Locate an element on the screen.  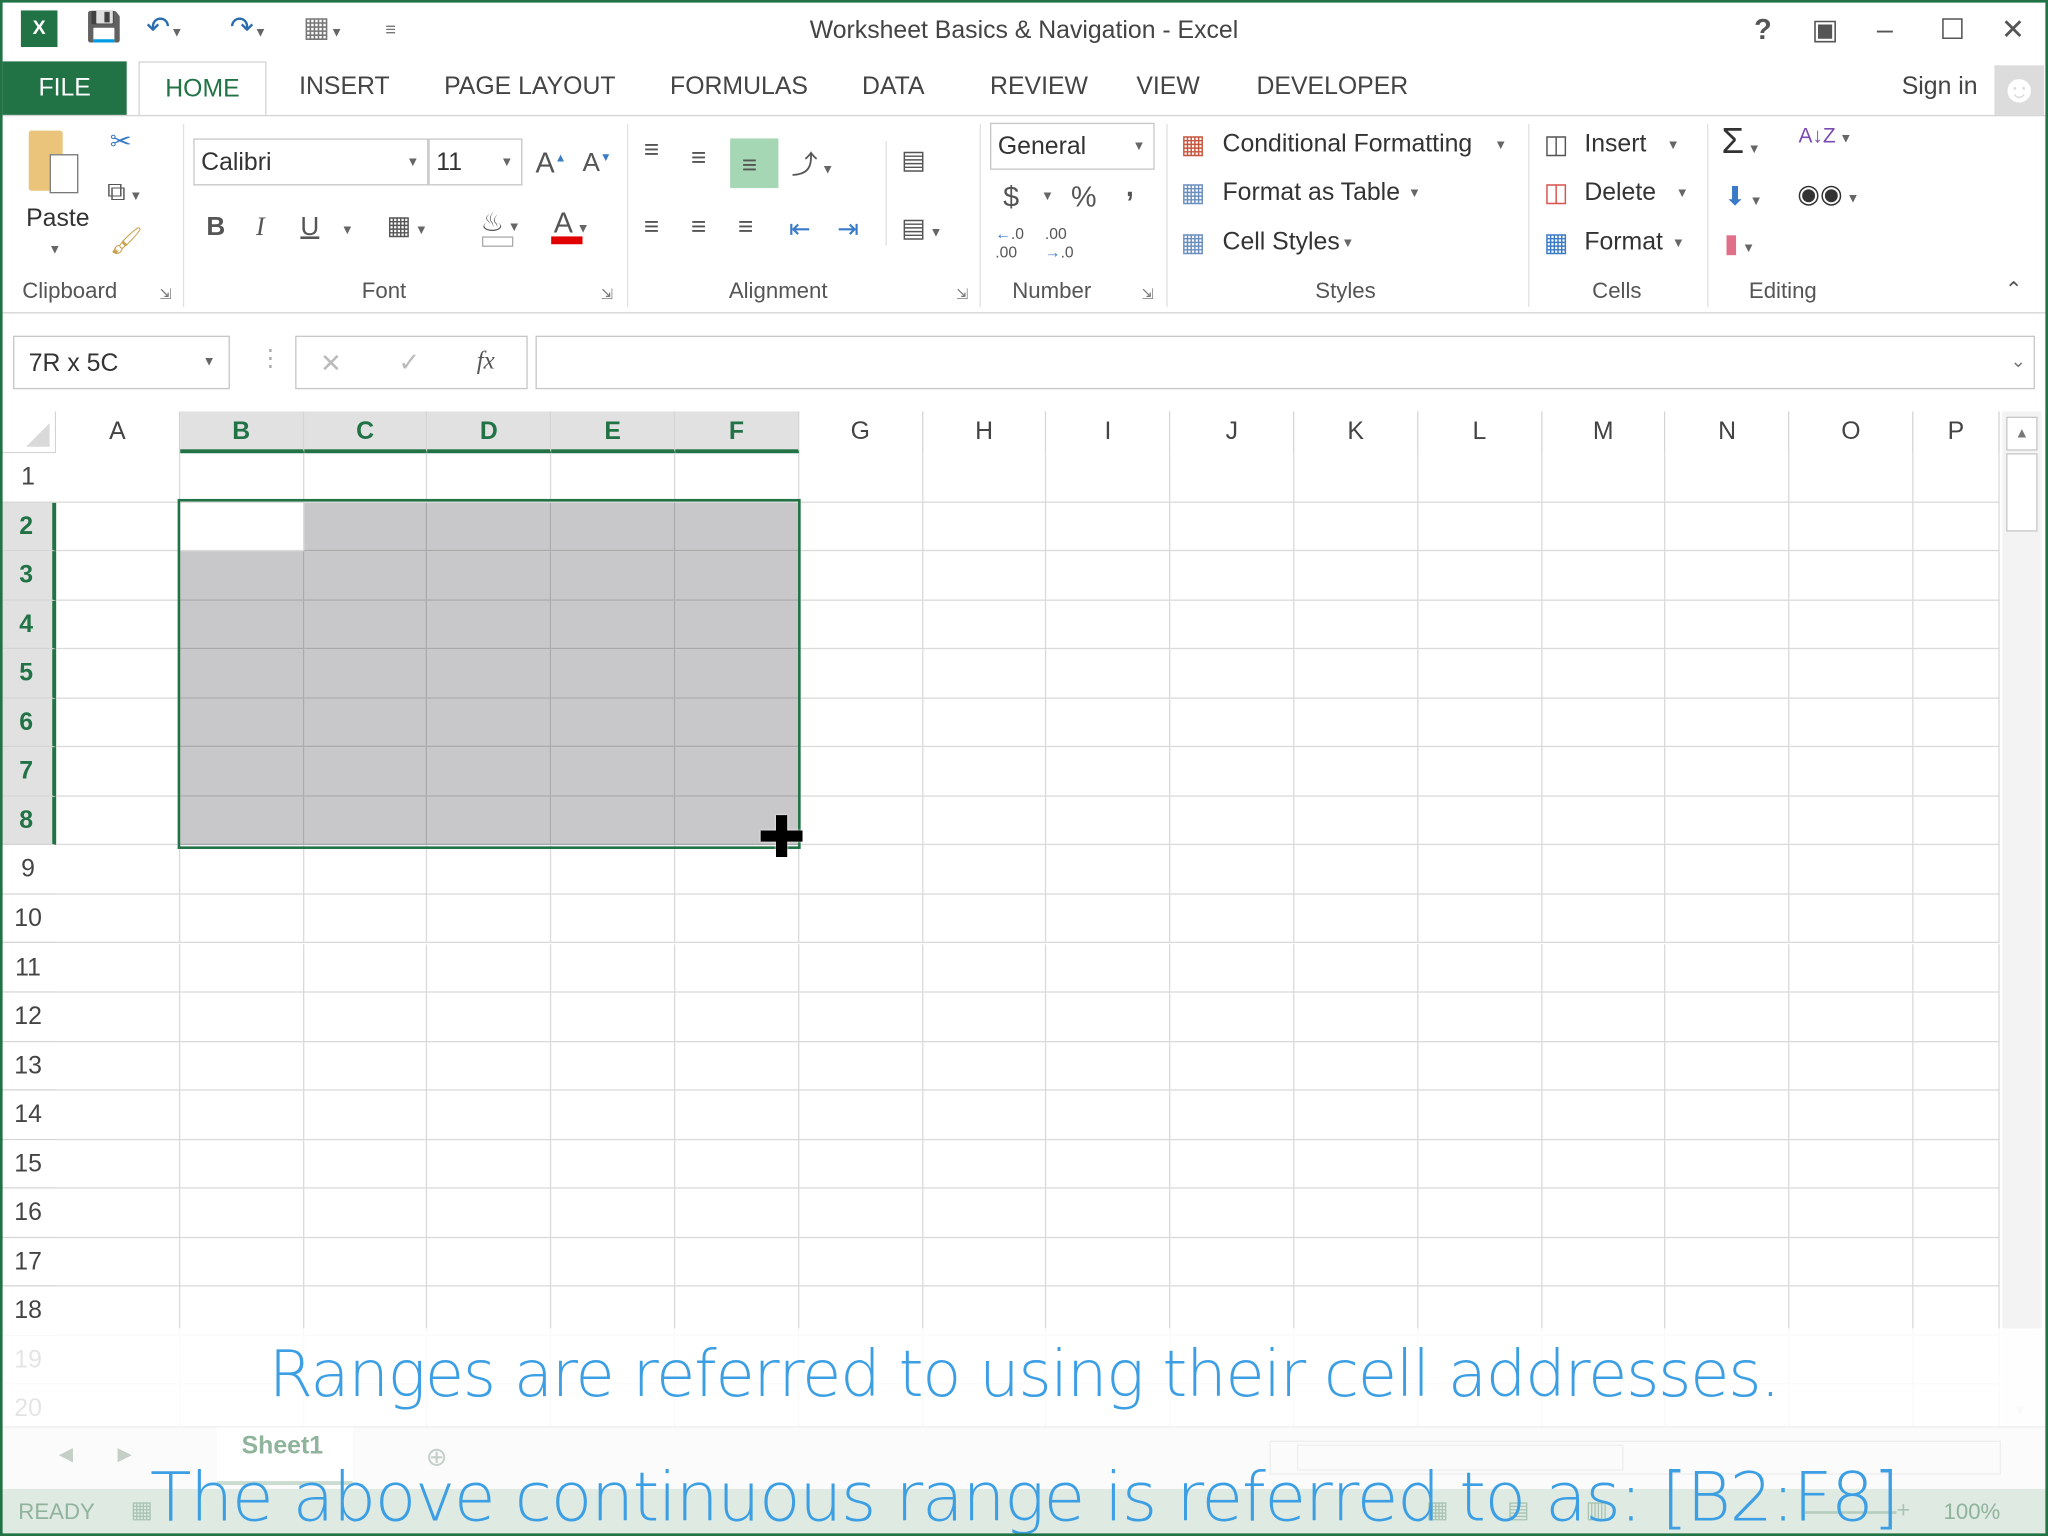
cell-D11 is located at coordinates (489, 968).